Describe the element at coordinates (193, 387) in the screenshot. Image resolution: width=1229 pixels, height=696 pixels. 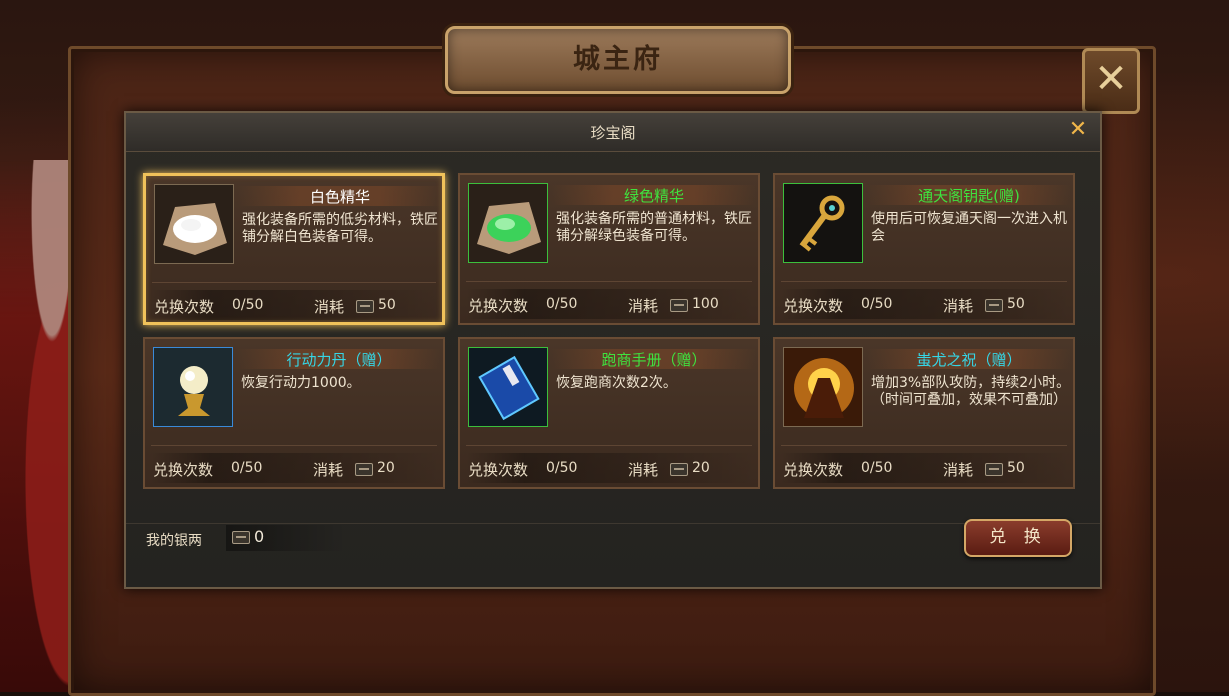
I see `stamina-pill-icon` at that location.